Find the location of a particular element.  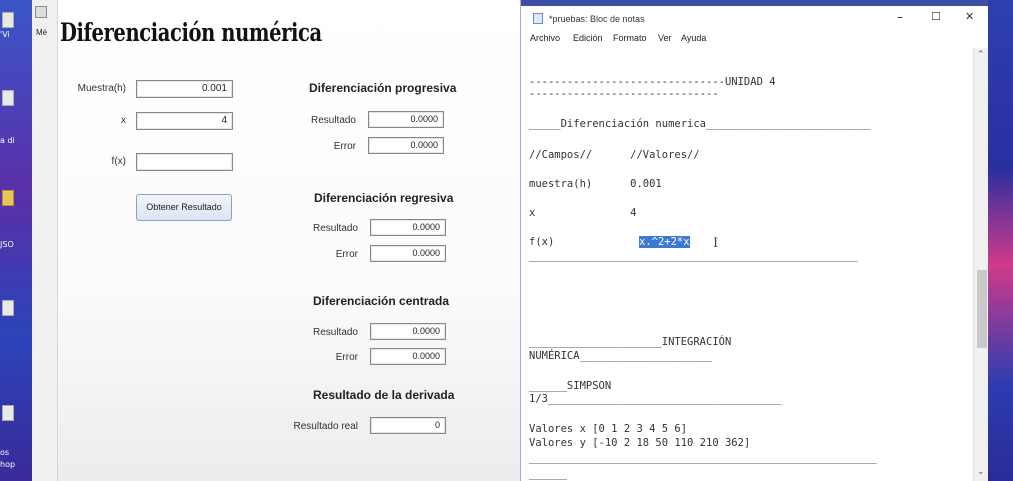

notepad-icon is located at coordinates (538, 18).